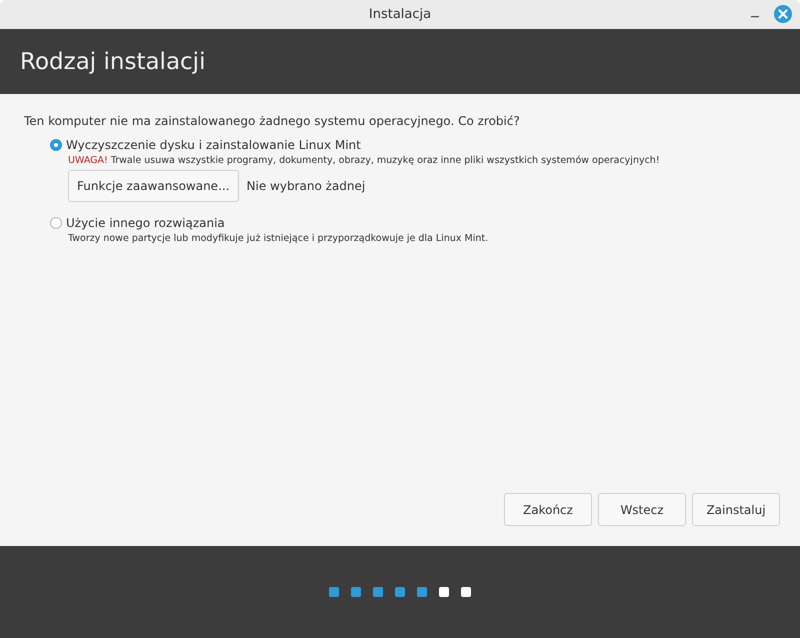  Describe the element at coordinates (279, 238) in the screenshot. I see `option-description: Tworzy nowe partycje lub modyfikuje już istniejące i przyporządkowuje je dla Linux Mint.` at that location.